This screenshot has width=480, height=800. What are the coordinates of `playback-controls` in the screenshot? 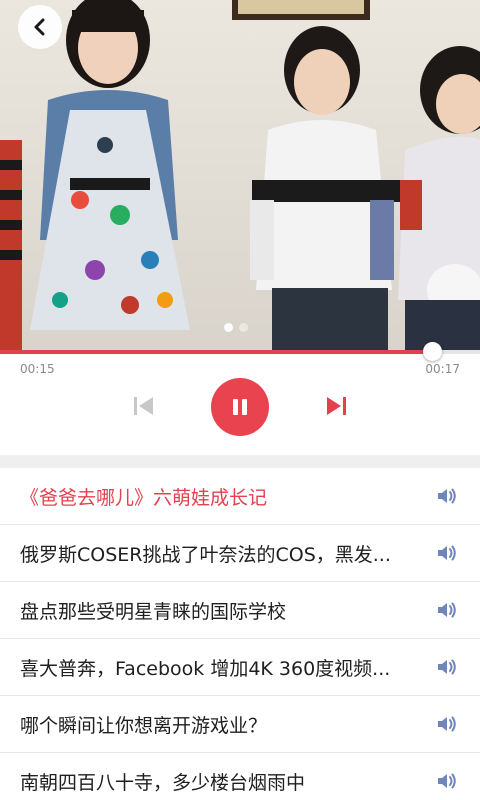 It's located at (240, 407).